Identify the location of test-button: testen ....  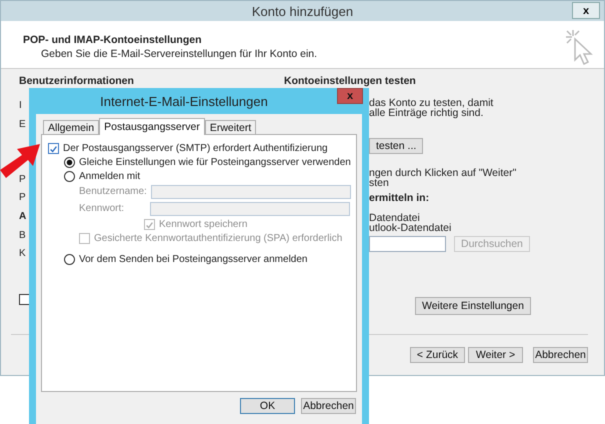
(396, 146).